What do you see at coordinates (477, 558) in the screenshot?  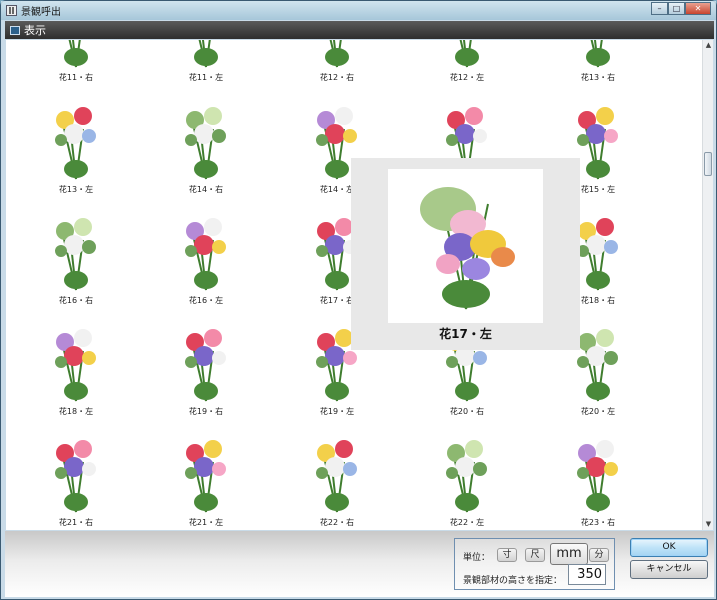 I see `unit-label: 単位：` at bounding box center [477, 558].